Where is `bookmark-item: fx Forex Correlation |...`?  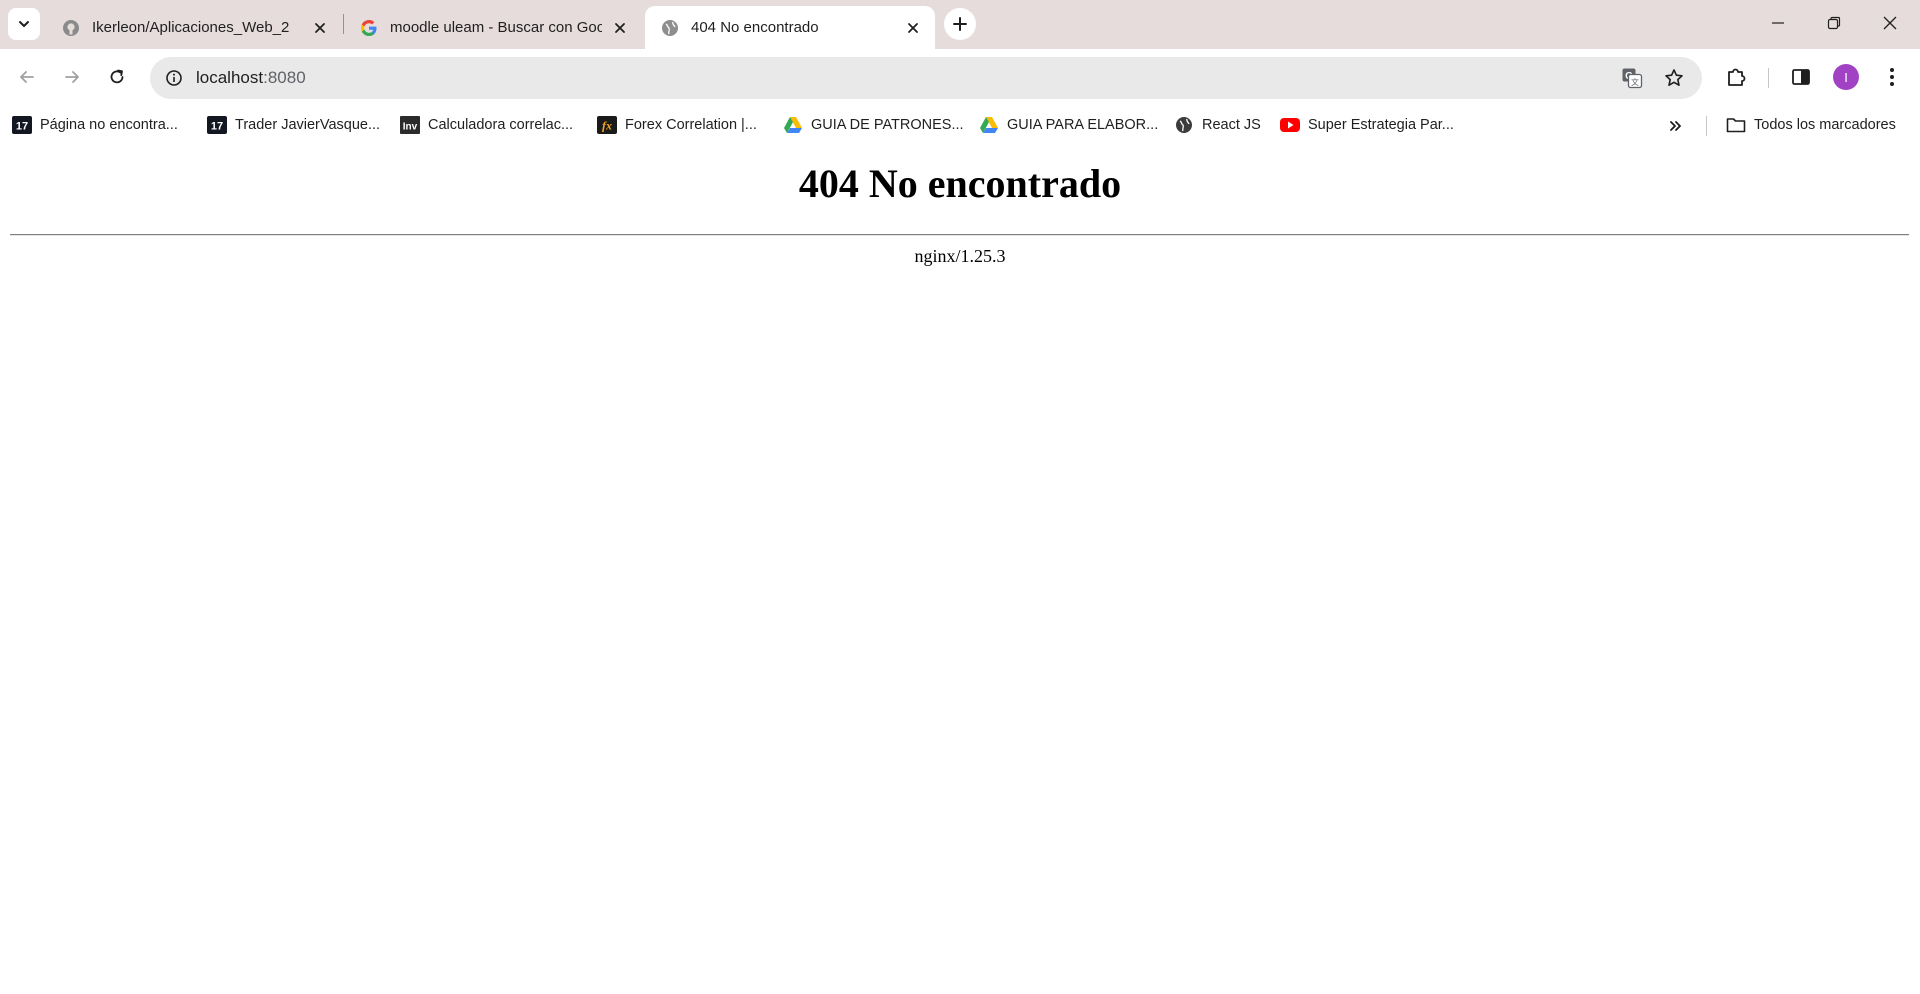
bookmark-item: fx Forex Correlation |... is located at coordinates (677, 125).